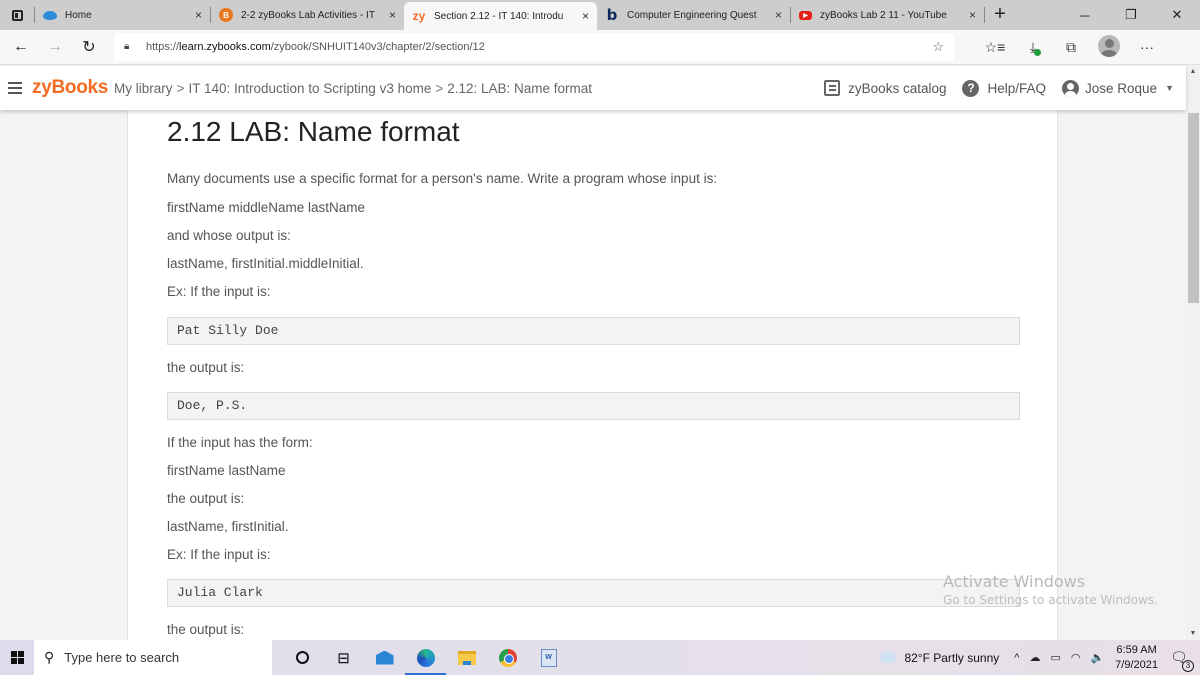 This screenshot has height=675, width=1200. I want to click on tab-youtube: ▶ zyBooks Lab 2 11 - YouTube ×, so click(887, 15).